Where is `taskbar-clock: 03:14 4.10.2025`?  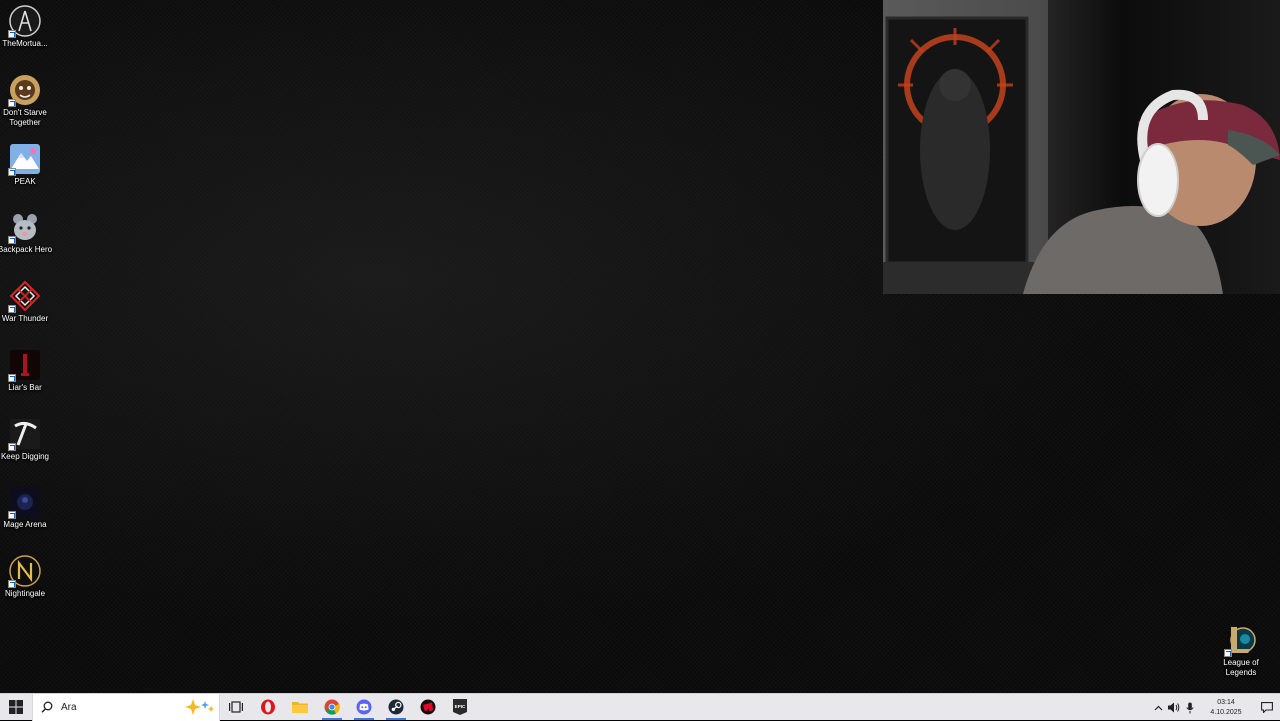
taskbar-clock: 03:14 4.10.2025 is located at coordinates (1226, 708).